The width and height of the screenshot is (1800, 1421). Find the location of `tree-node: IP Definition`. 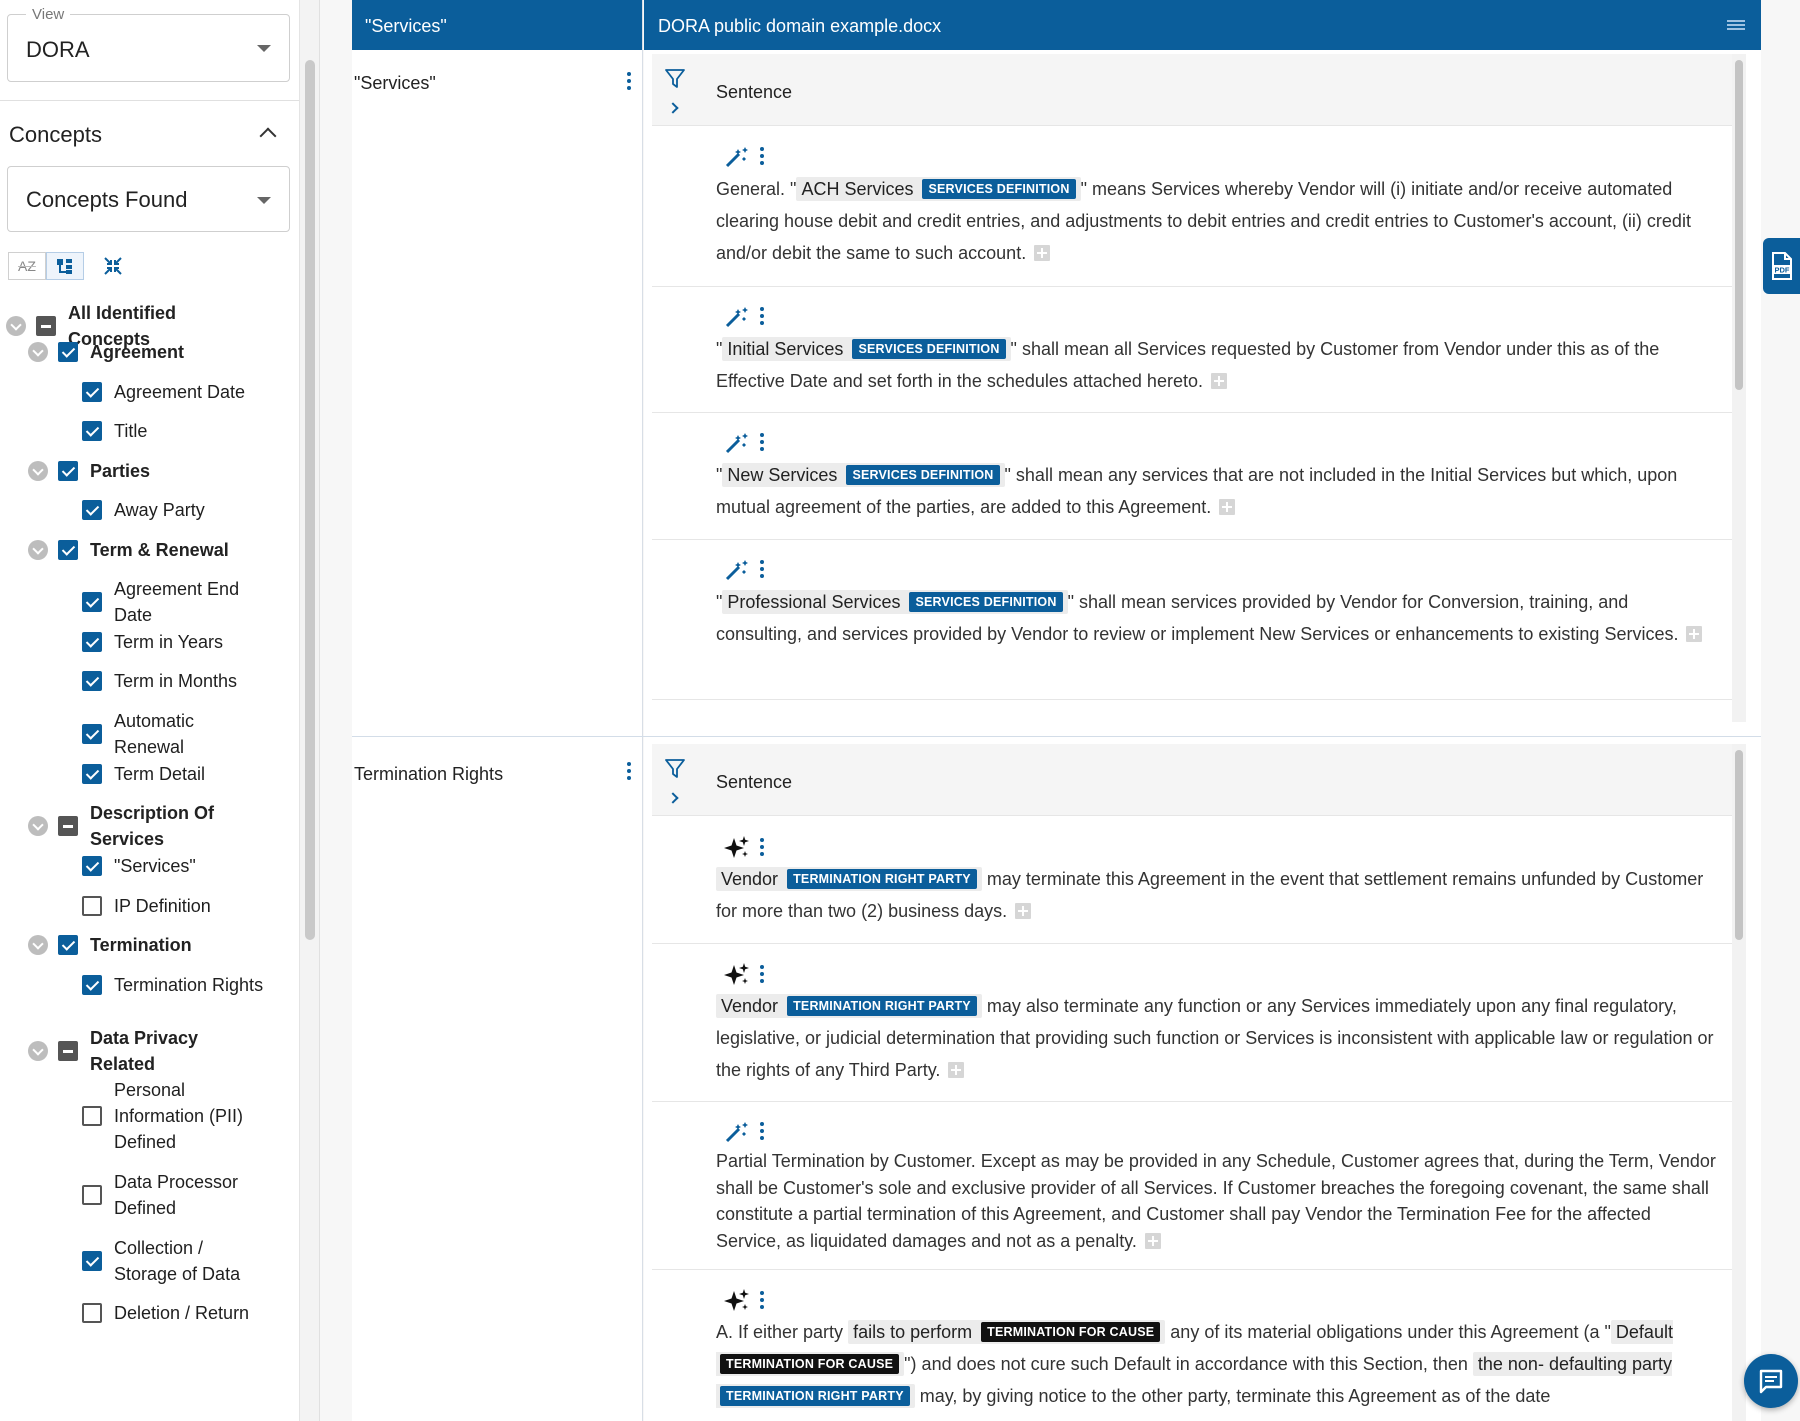

tree-node: IP Definition is located at coordinates (173, 906).